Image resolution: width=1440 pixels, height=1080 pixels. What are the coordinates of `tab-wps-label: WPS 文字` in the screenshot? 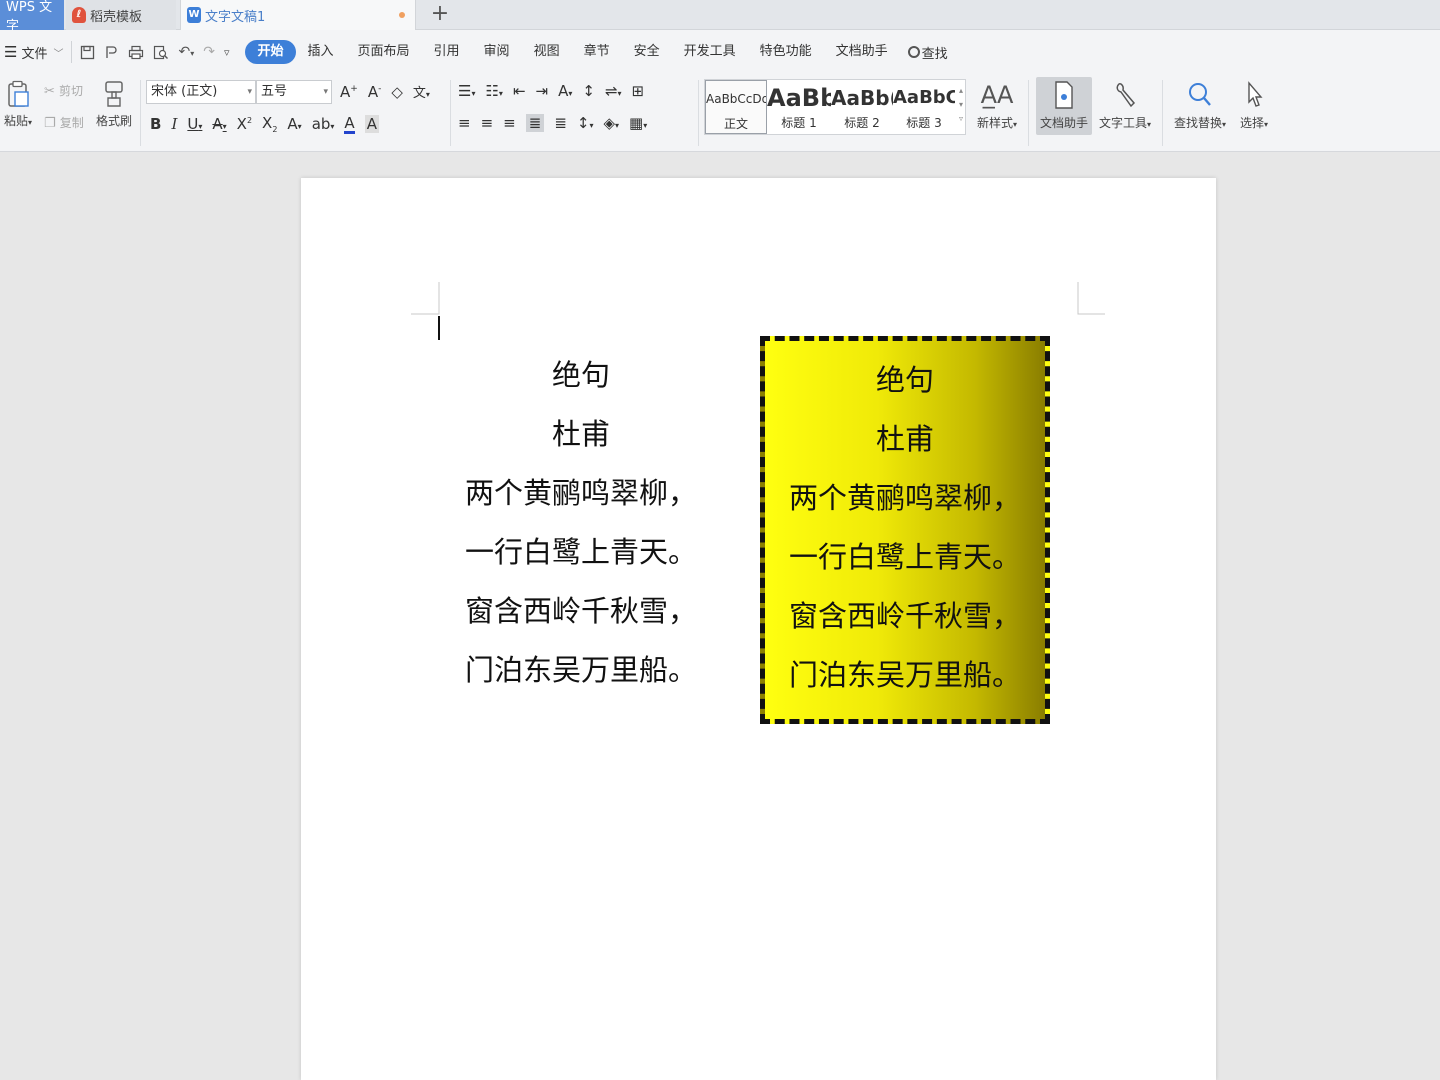 It's located at (29, 17).